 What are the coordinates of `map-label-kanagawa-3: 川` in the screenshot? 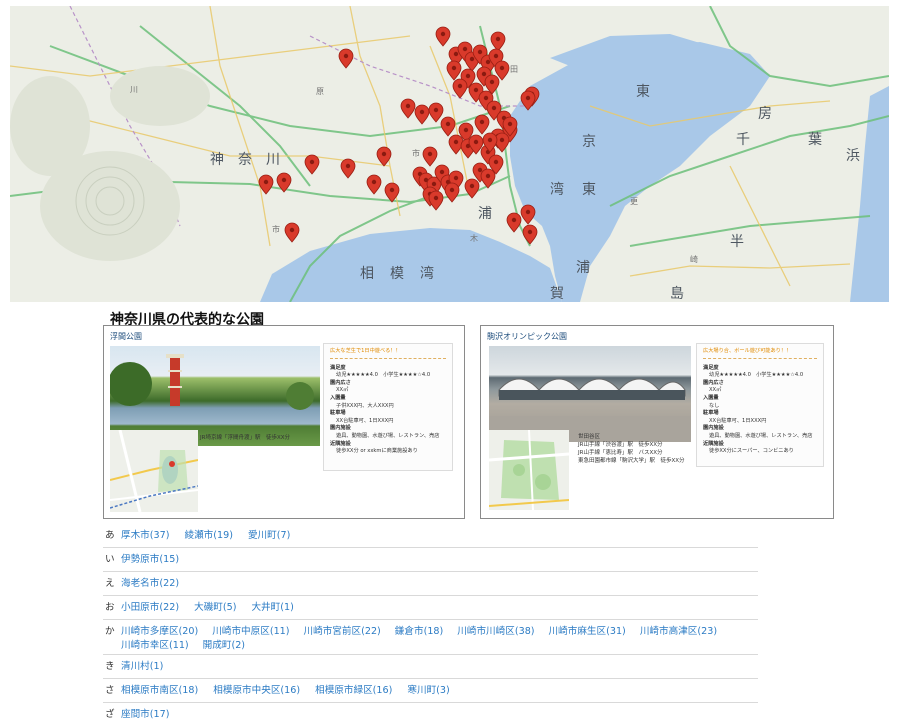 It's located at (273, 160).